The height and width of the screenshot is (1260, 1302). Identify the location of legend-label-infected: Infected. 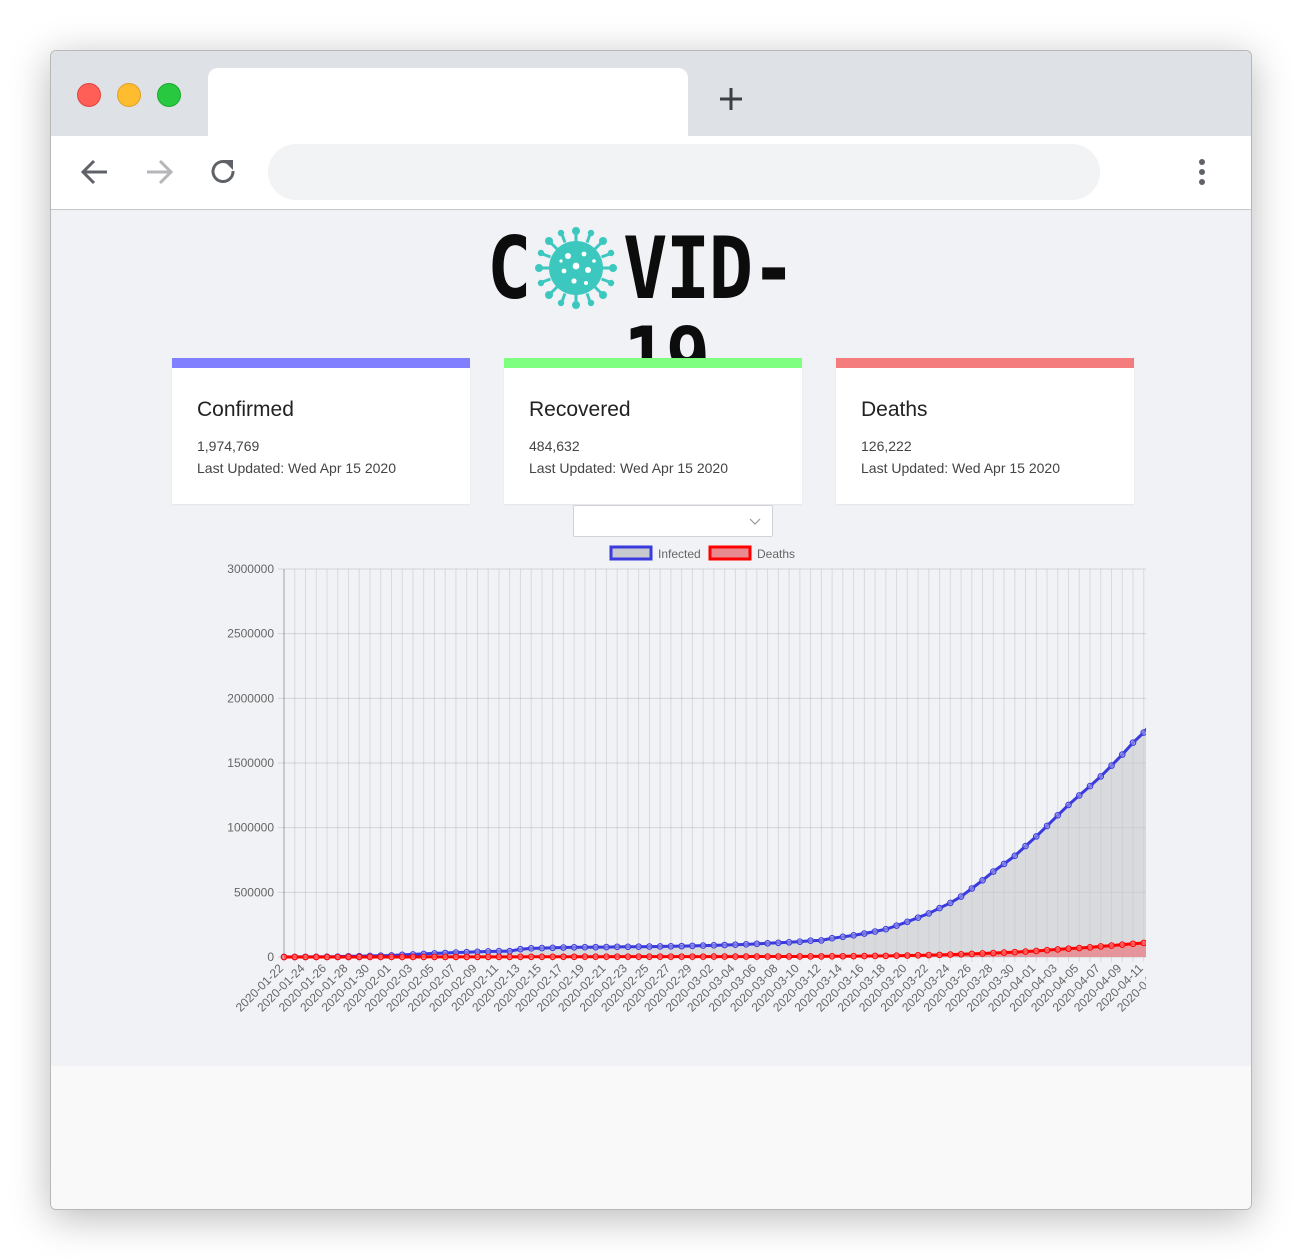
(679, 554).